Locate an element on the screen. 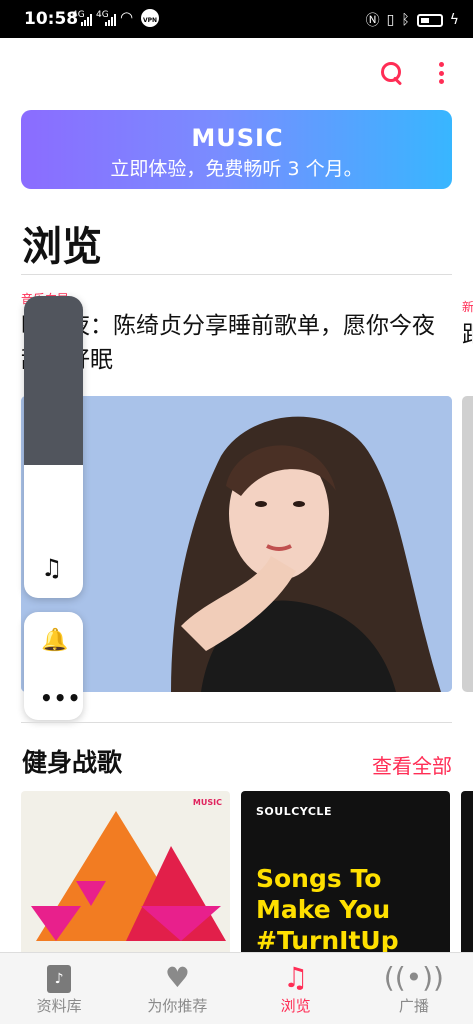 The image size is (473, 1024). tab-label: 为你推荐 is located at coordinates (177, 1006).